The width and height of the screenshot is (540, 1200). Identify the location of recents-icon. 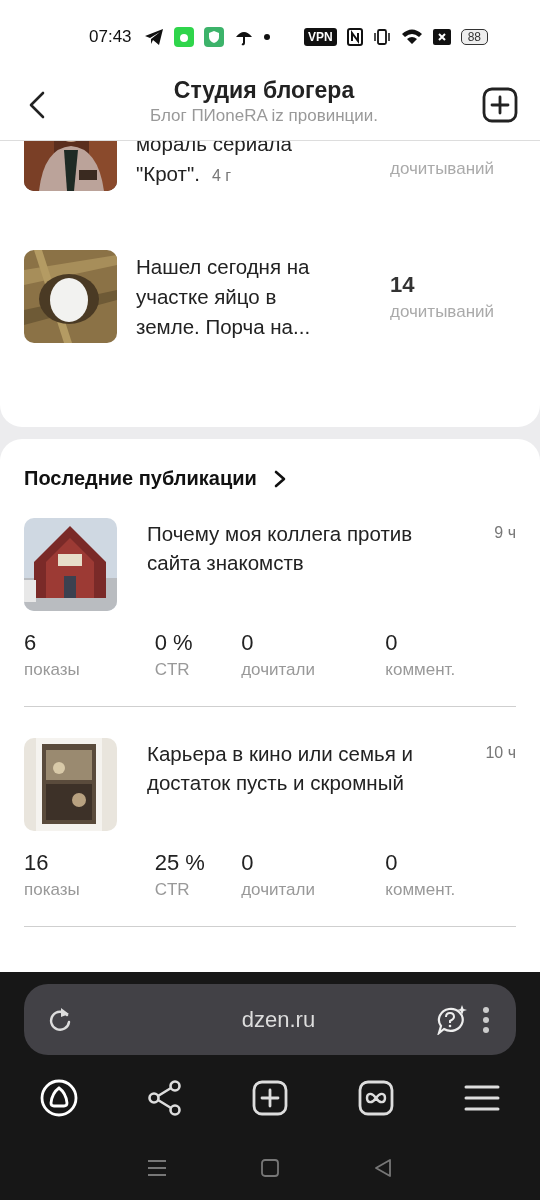
(156, 1168).